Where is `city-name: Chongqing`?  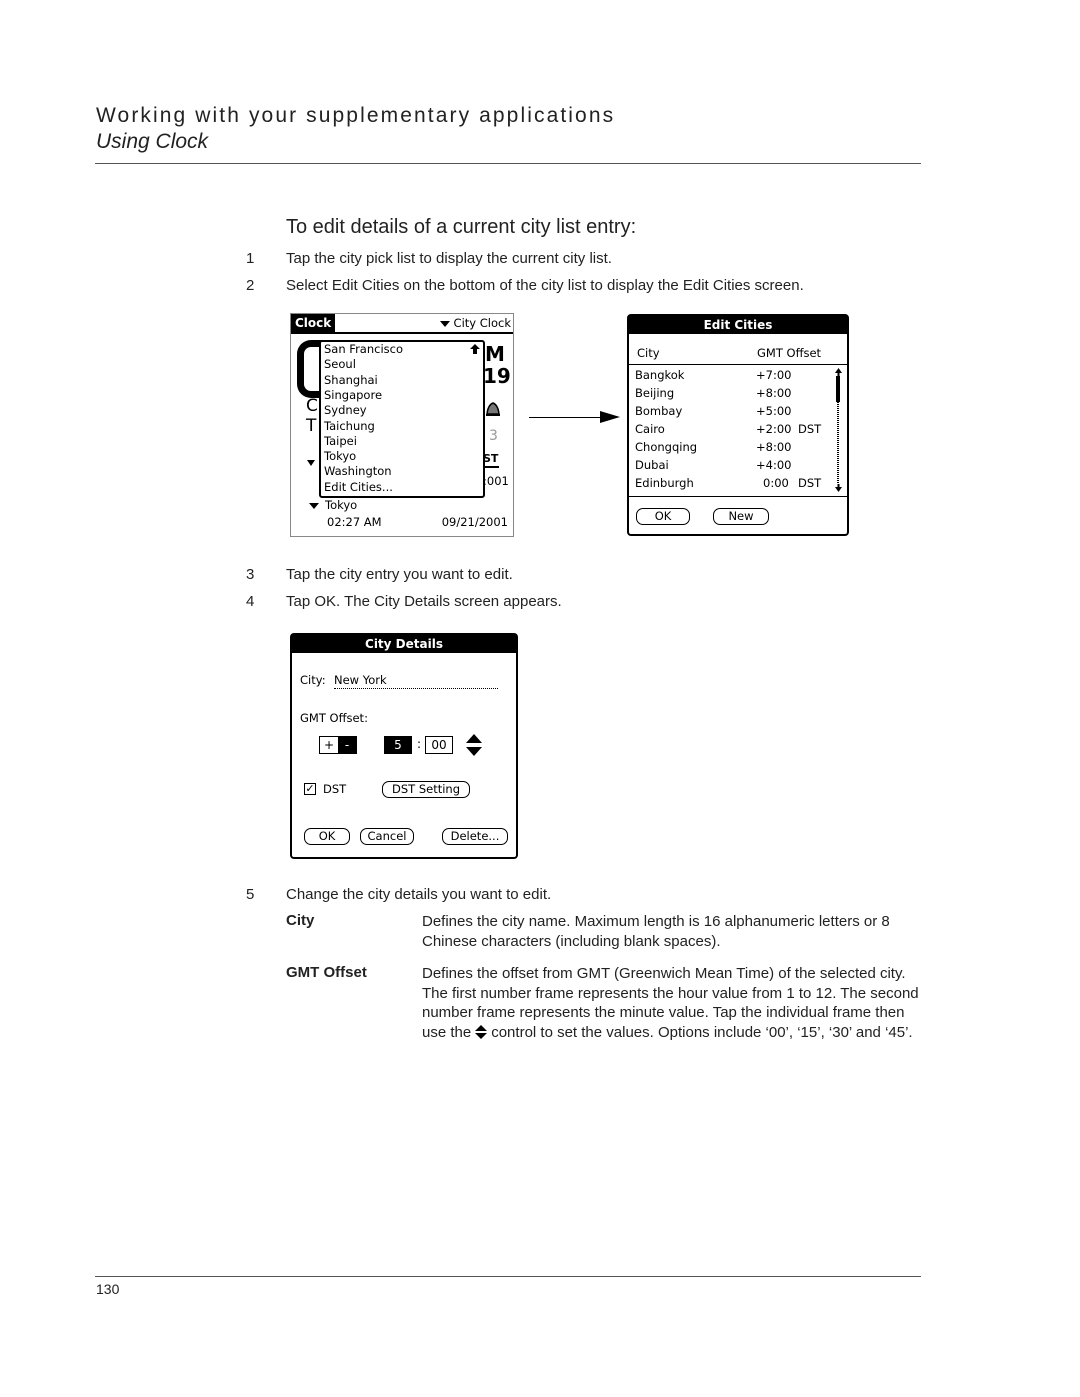 city-name: Chongqing is located at coordinates (666, 447).